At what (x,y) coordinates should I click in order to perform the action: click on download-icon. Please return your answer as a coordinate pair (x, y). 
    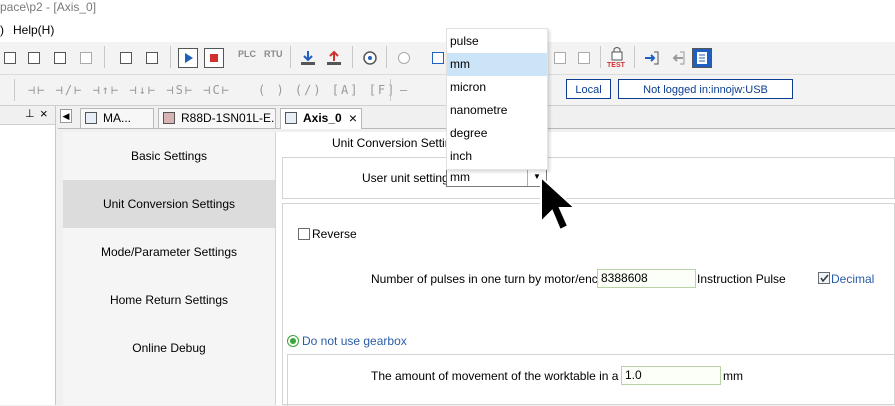
    Looking at the image, I should click on (308, 58).